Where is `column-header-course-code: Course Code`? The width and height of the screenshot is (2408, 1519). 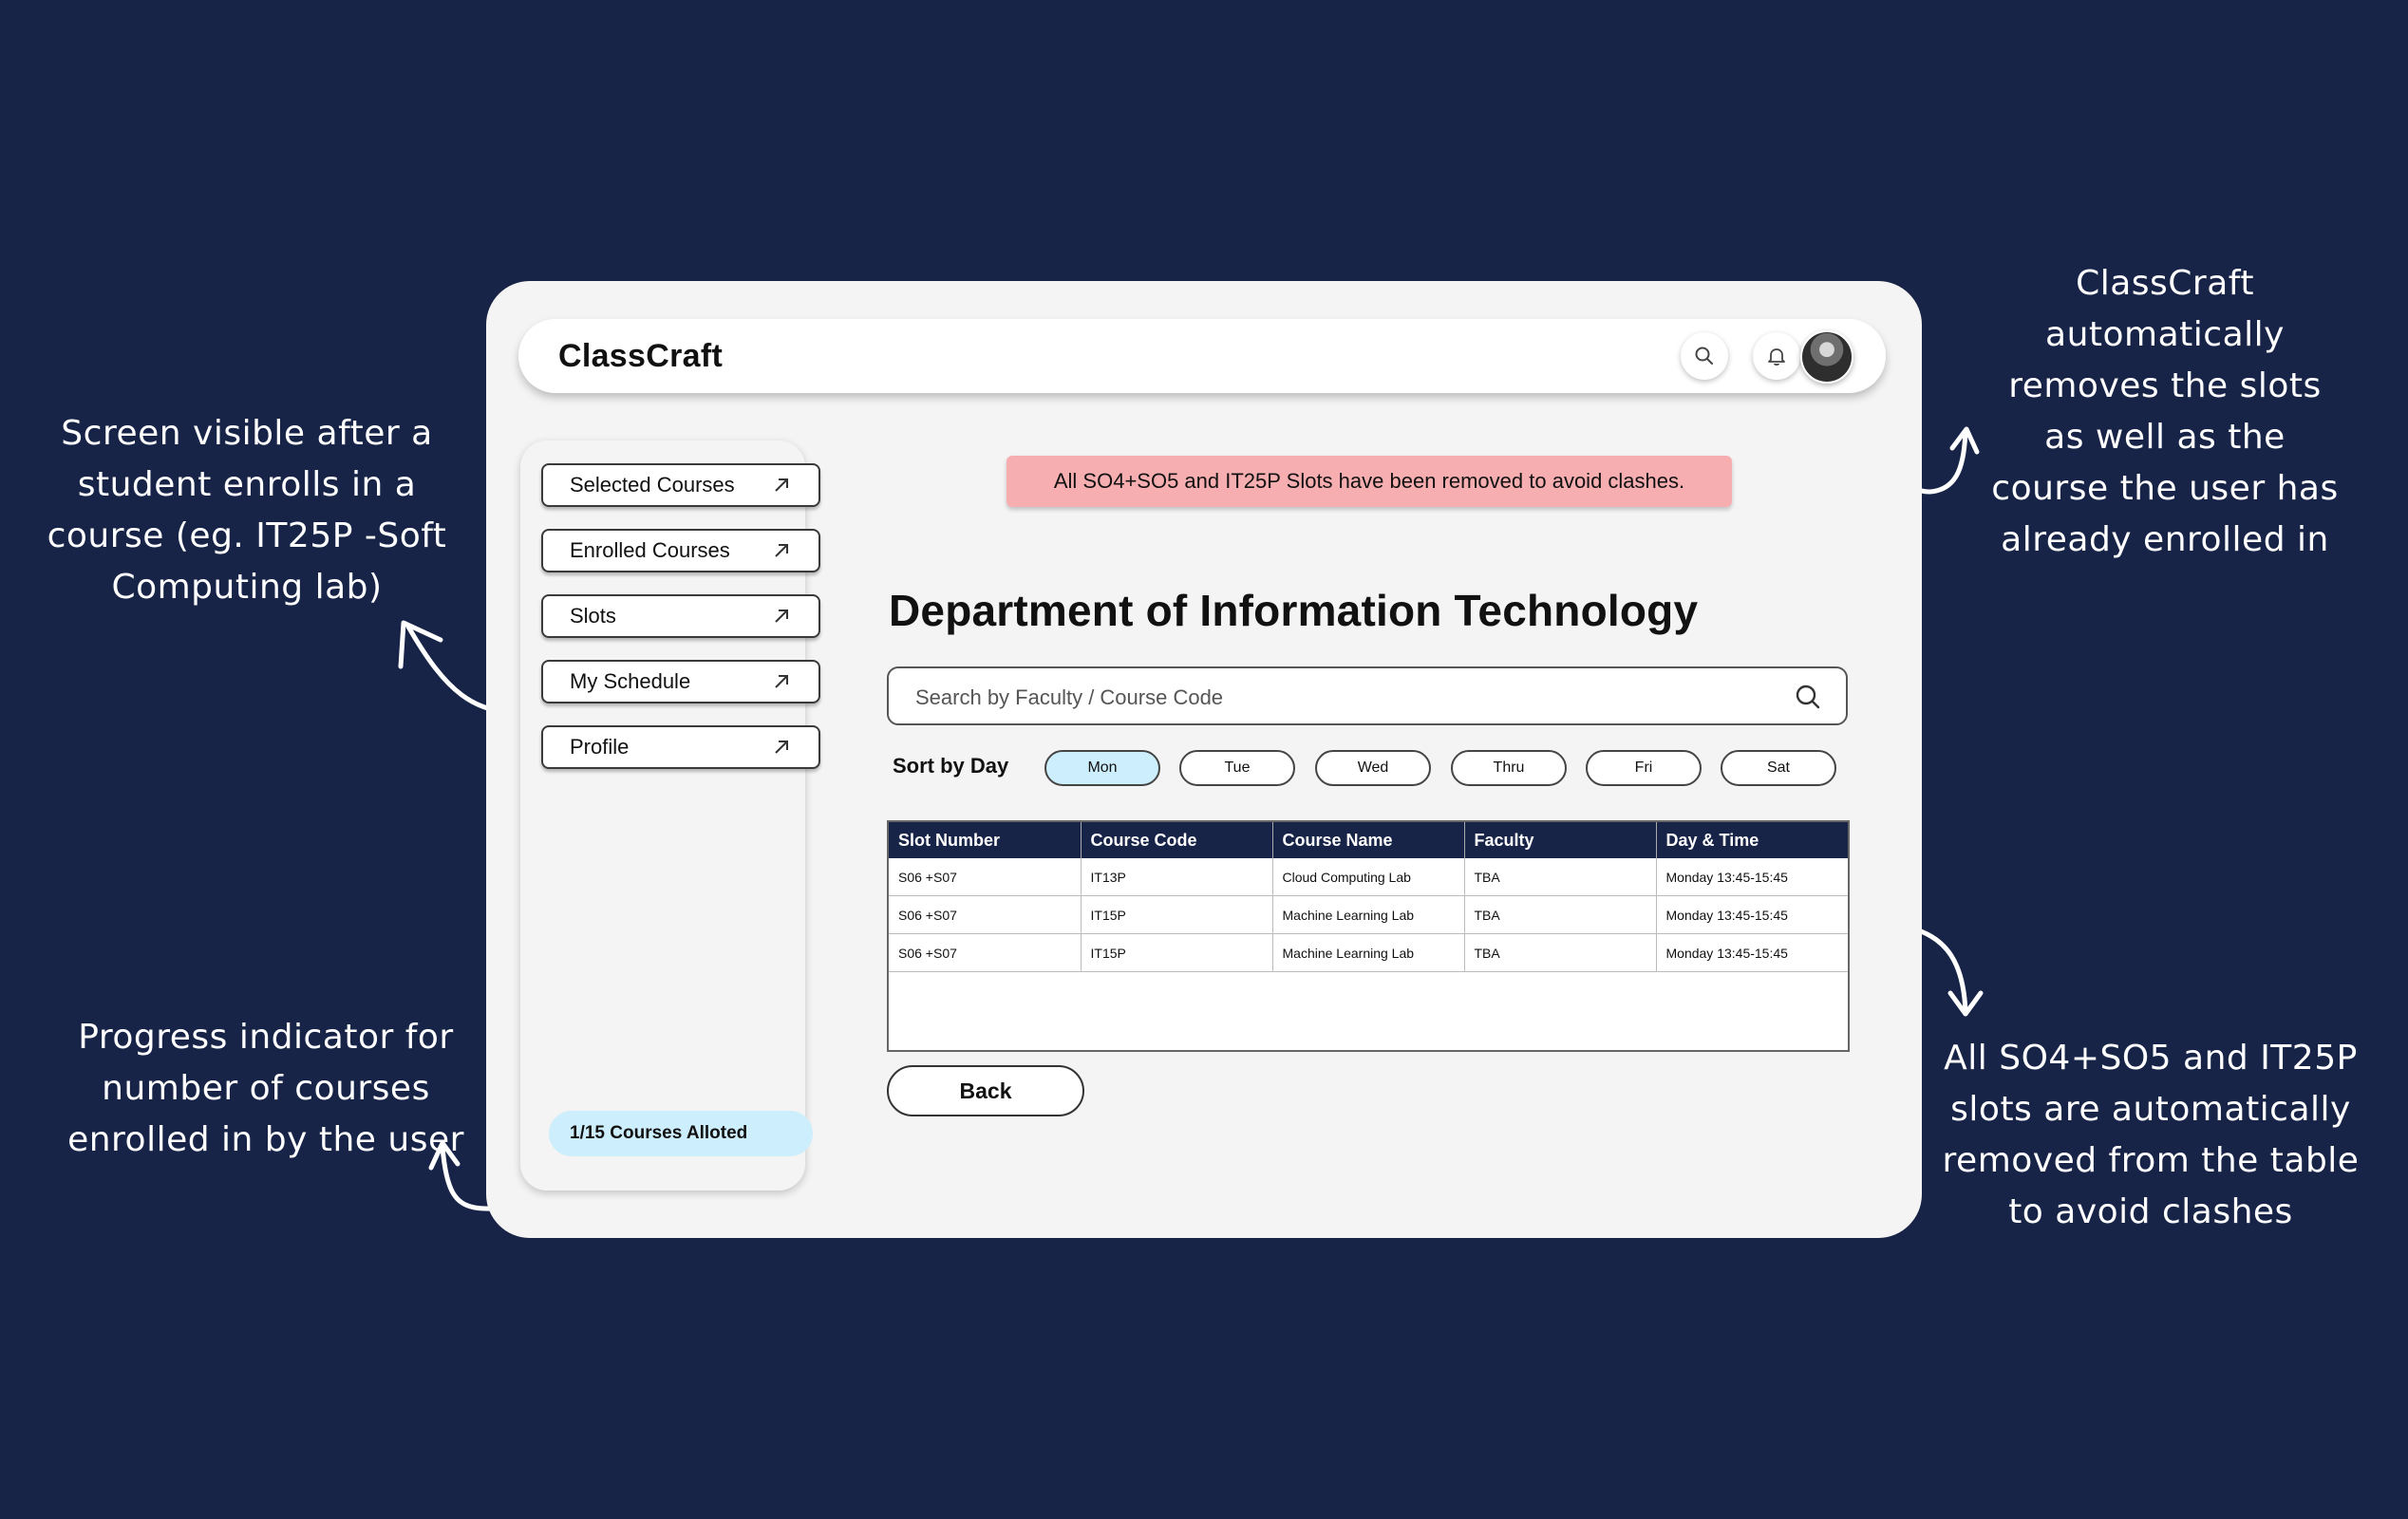
column-header-course-code: Course Code is located at coordinates (1177, 840).